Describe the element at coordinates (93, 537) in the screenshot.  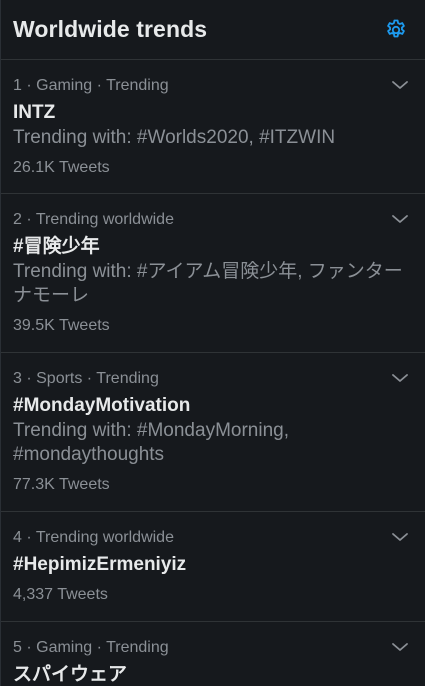
I see `trend-meta: 4 · Trending worldwide` at that location.